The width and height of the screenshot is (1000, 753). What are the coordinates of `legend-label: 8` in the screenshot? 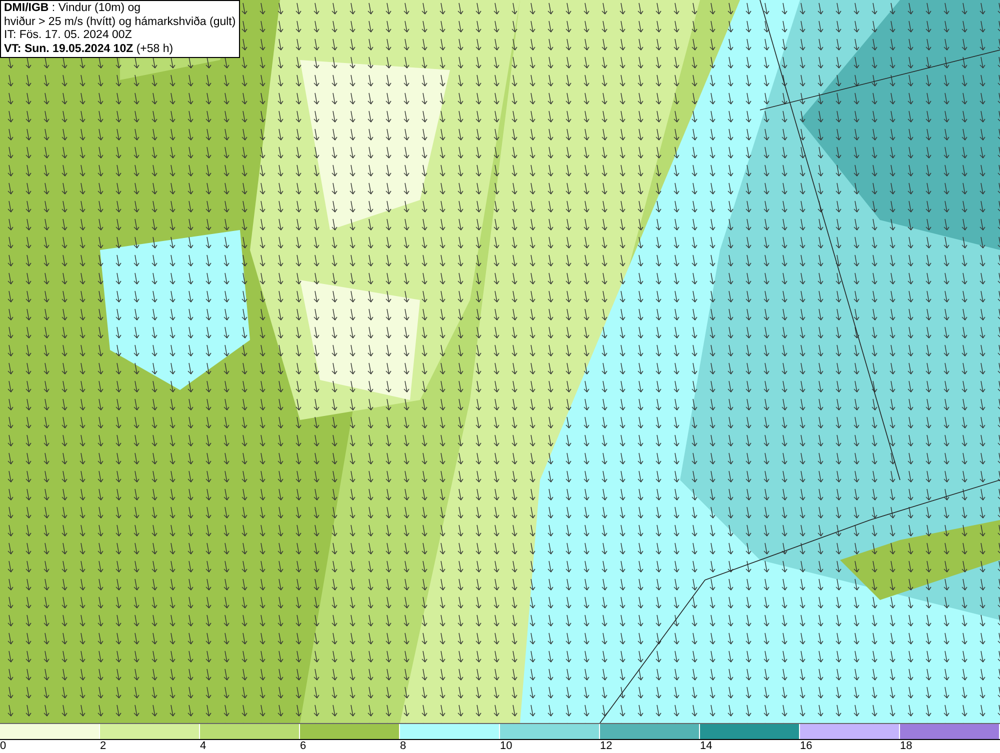 It's located at (404, 746).